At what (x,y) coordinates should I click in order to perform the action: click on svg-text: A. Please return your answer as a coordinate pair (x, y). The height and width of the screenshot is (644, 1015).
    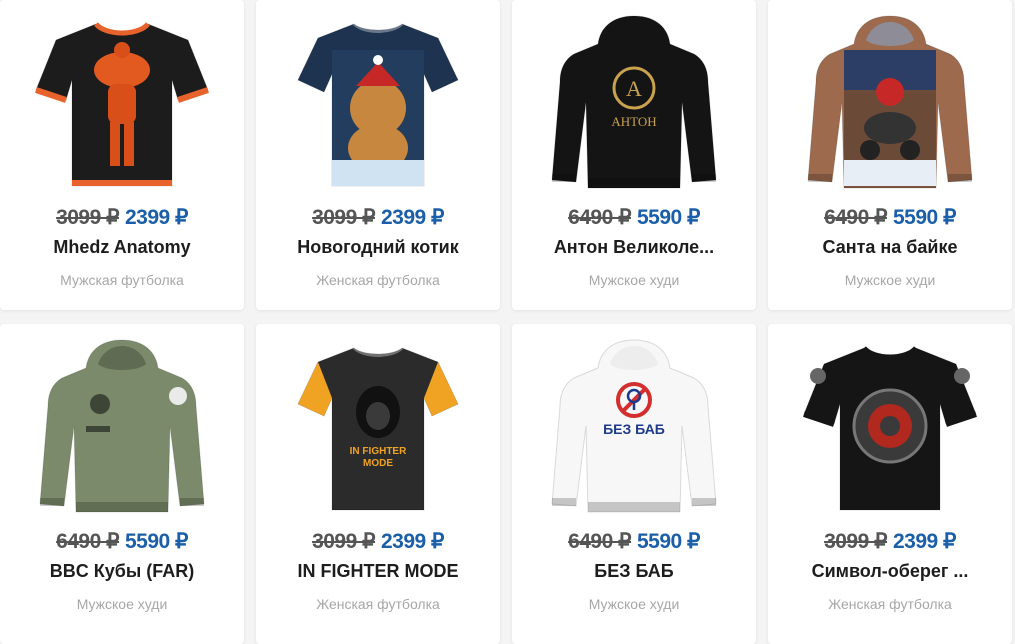
    Looking at the image, I should click on (634, 88).